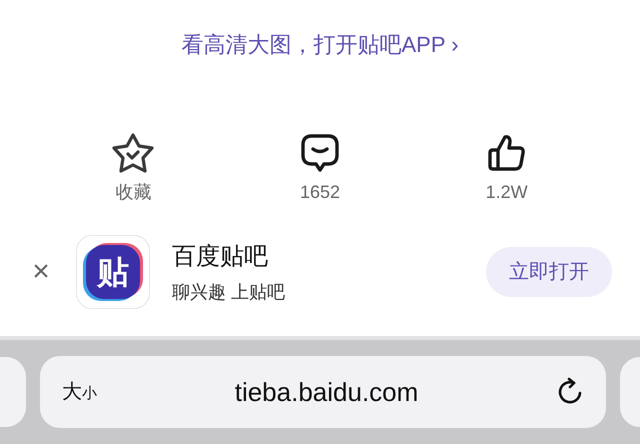 This screenshot has width=640, height=444. What do you see at coordinates (13, 392) in the screenshot?
I see `tab-preview` at bounding box center [13, 392].